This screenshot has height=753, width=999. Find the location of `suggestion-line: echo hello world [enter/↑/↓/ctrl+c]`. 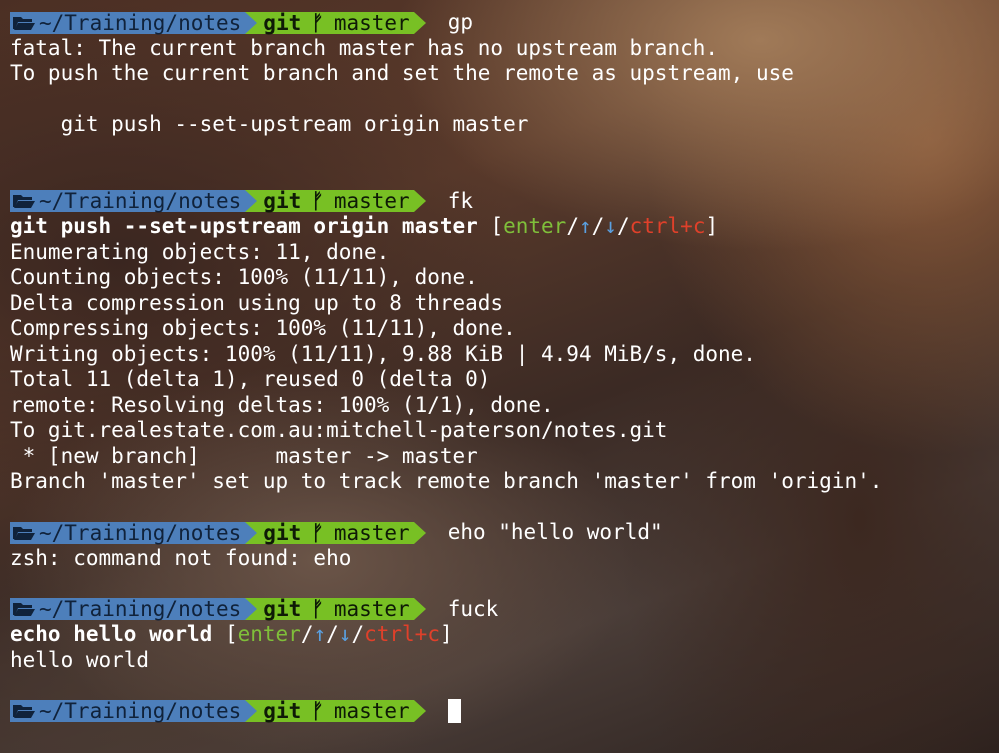

suggestion-line: echo hello world [enter/↑/↓/ctrl+c] is located at coordinates (502, 635).